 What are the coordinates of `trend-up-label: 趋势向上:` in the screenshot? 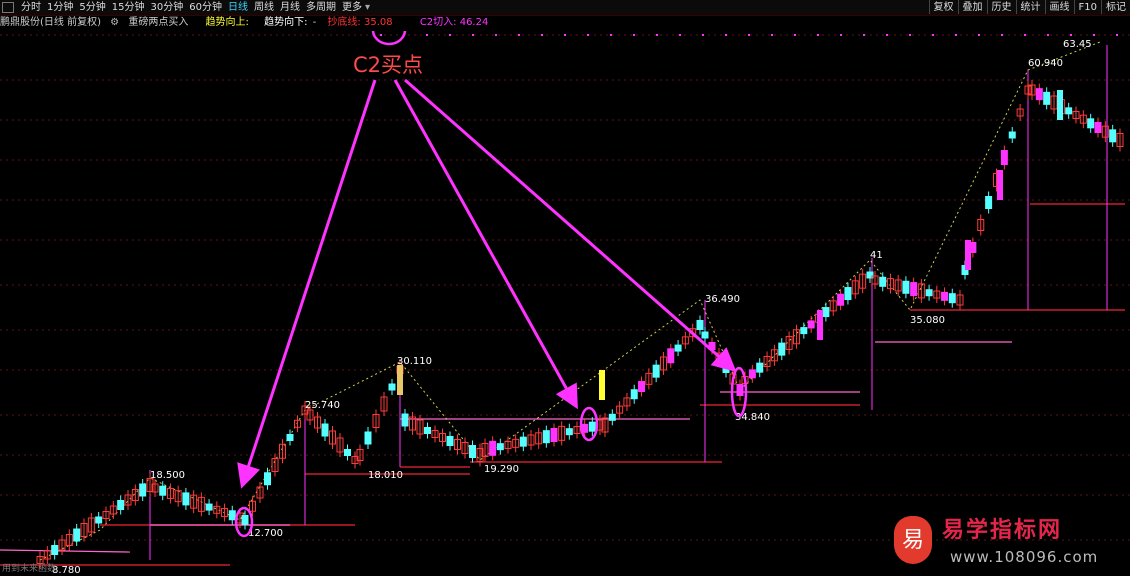 It's located at (227, 22).